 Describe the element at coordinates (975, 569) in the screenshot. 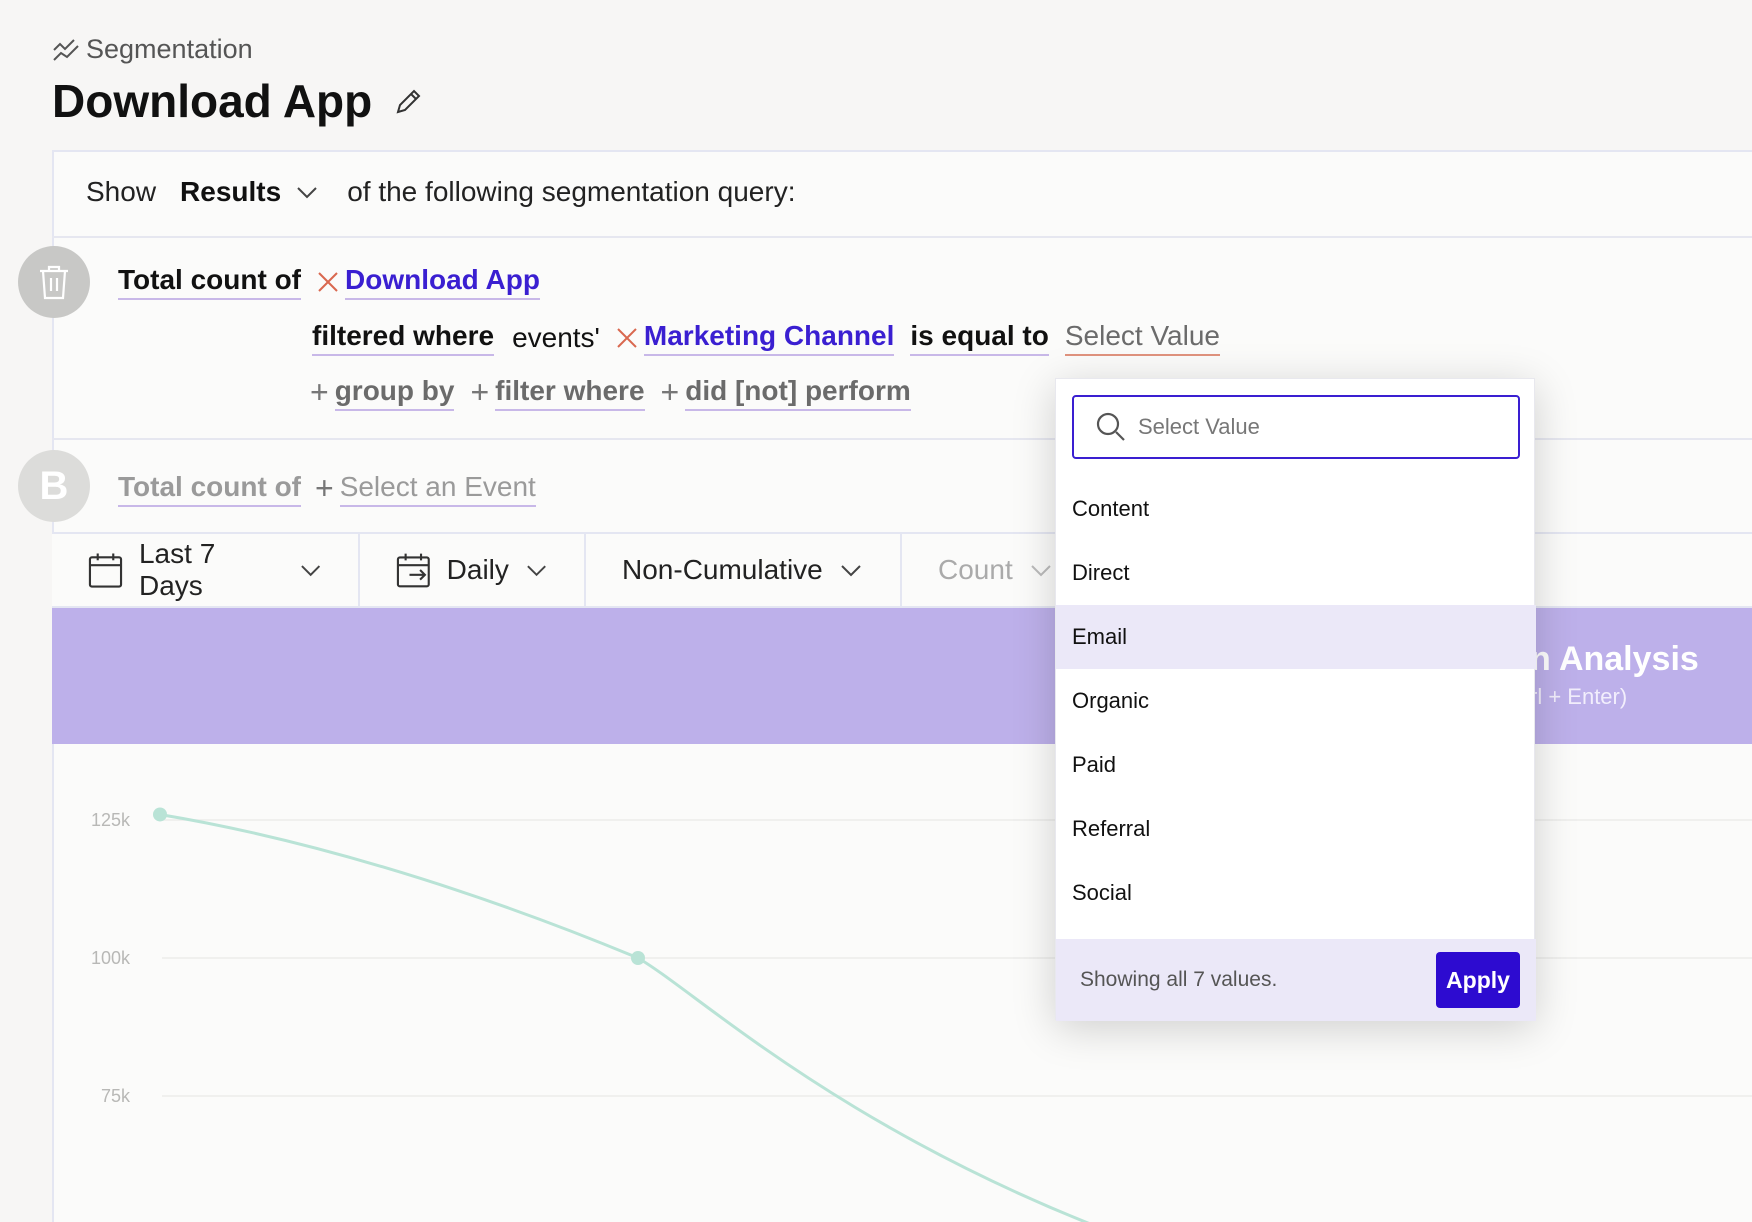

I see `metric-label: Count` at that location.